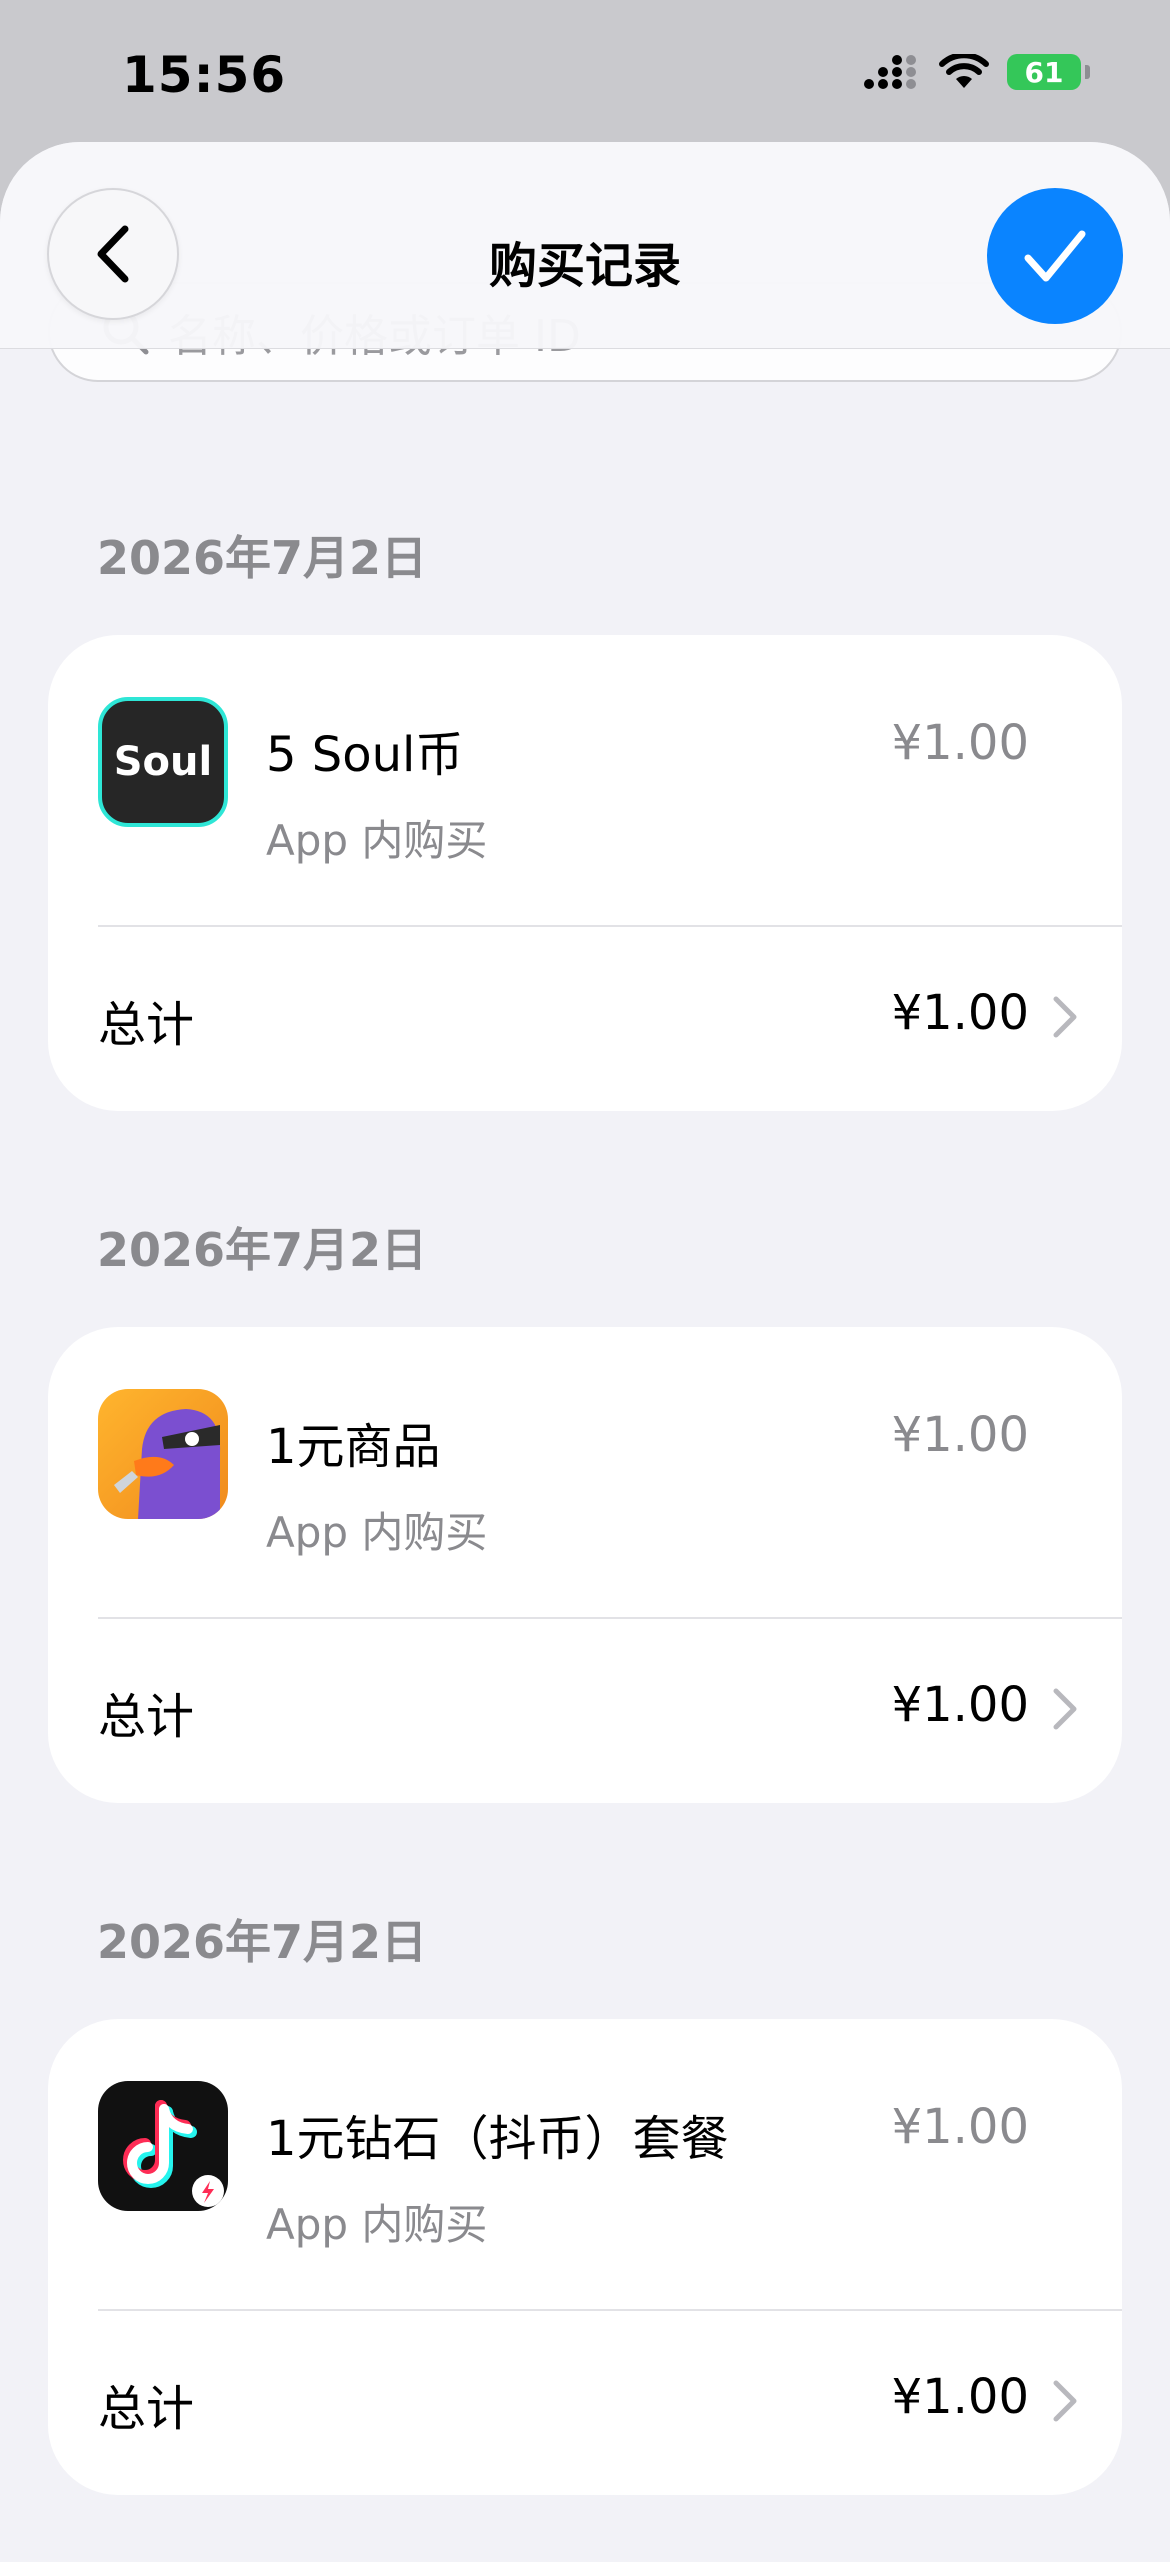 Image resolution: width=1170 pixels, height=2562 pixels. What do you see at coordinates (497, 2139) in the screenshot?
I see `item-name: 1元钻石（抖币）套餐` at bounding box center [497, 2139].